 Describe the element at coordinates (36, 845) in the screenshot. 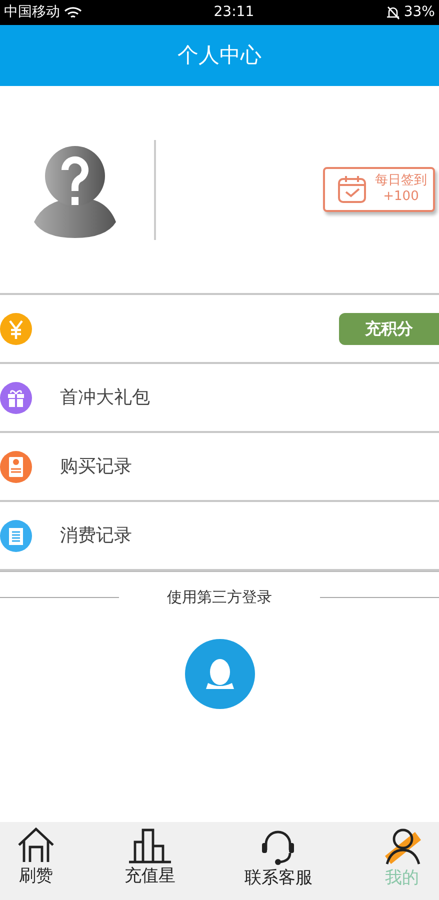

I see `home-icon` at that location.